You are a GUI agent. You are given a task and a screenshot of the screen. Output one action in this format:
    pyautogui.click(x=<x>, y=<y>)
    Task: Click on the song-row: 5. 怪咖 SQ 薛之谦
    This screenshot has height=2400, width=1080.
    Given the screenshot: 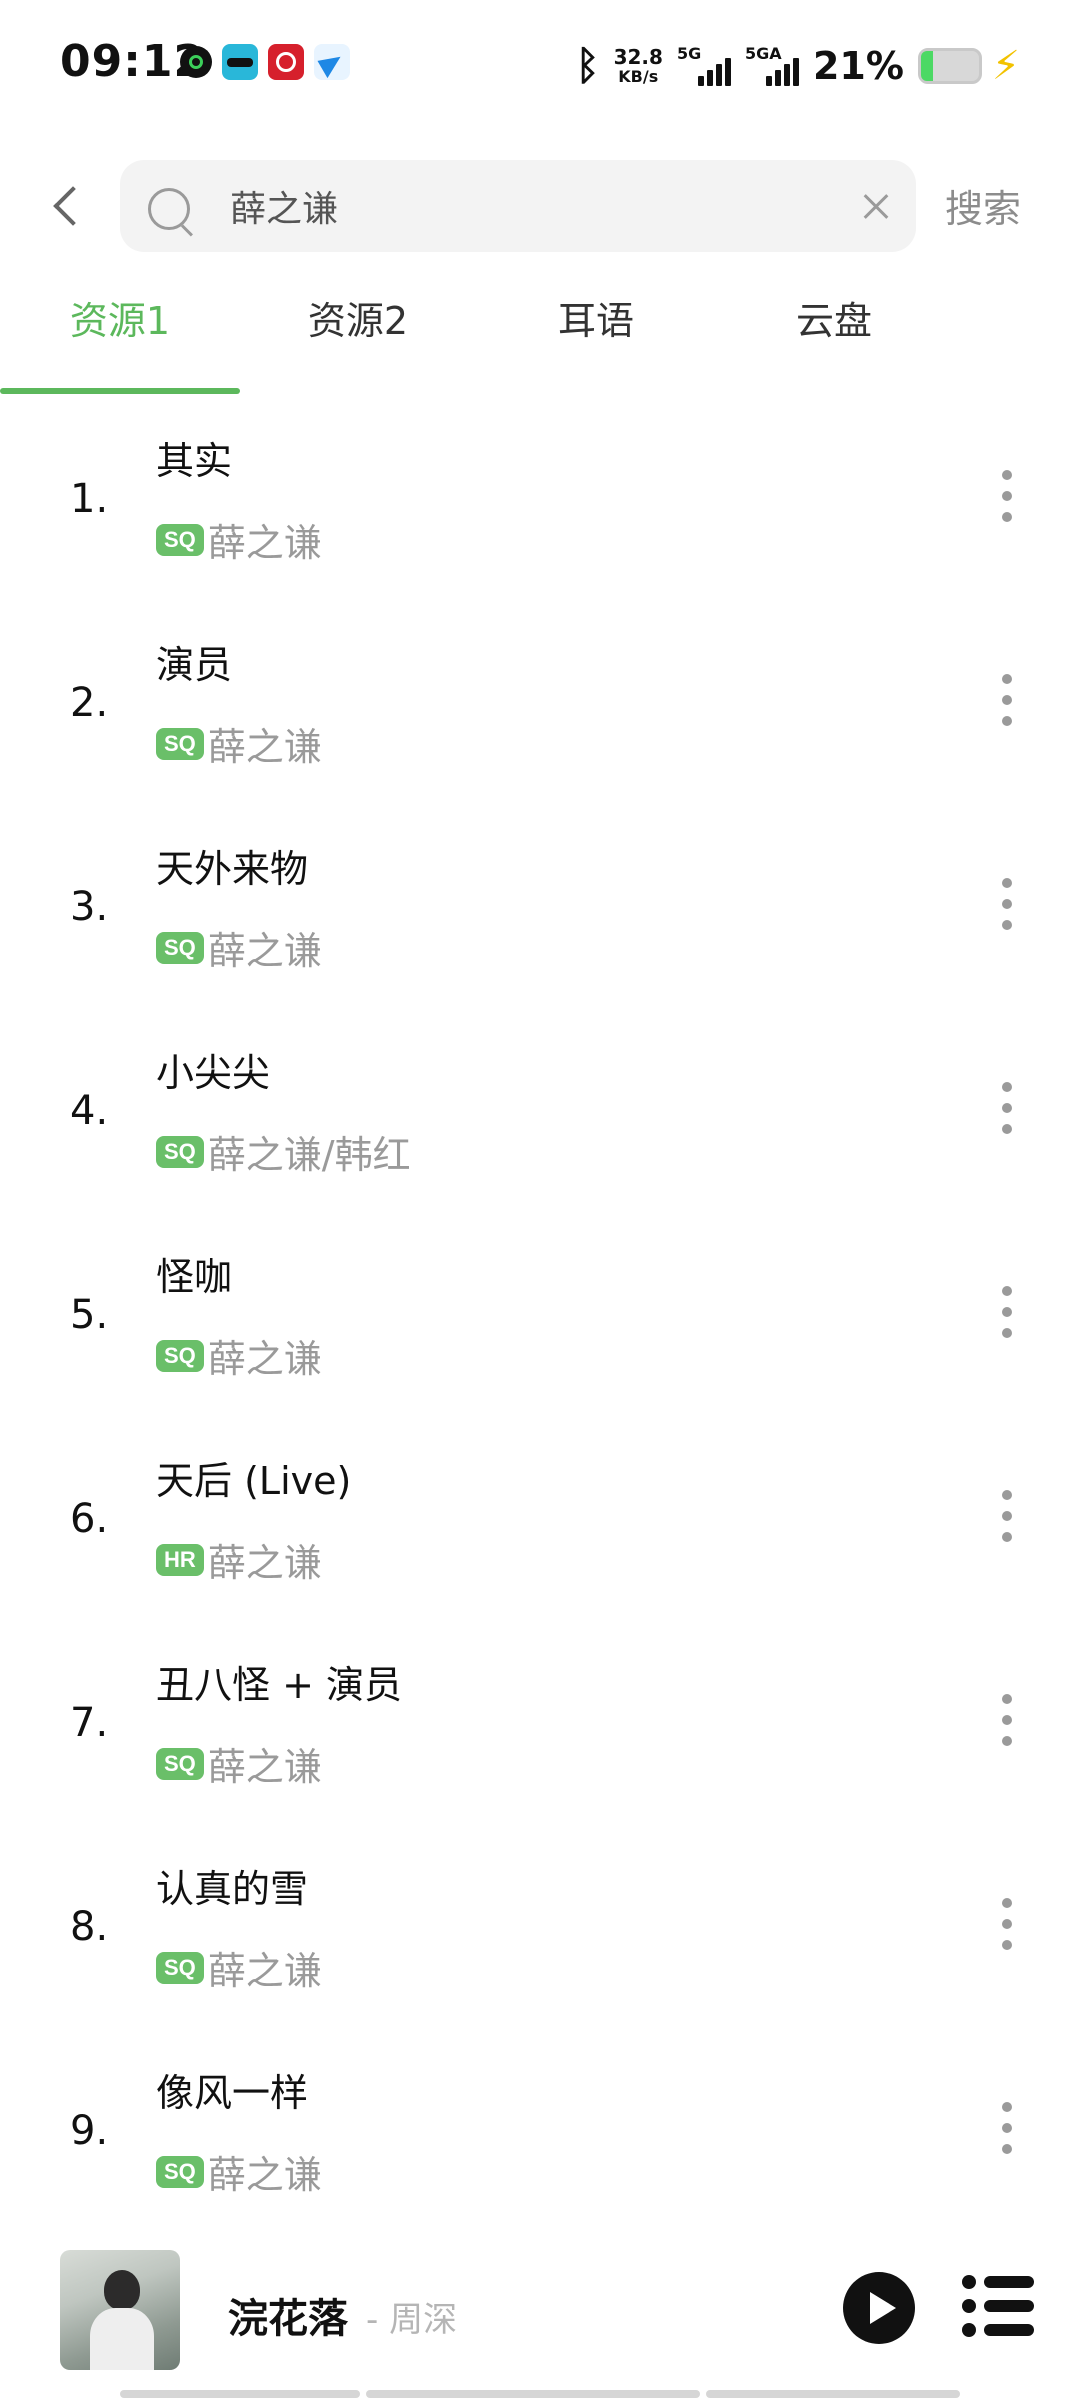 What is the action you would take?
    pyautogui.click(x=540, y=1328)
    